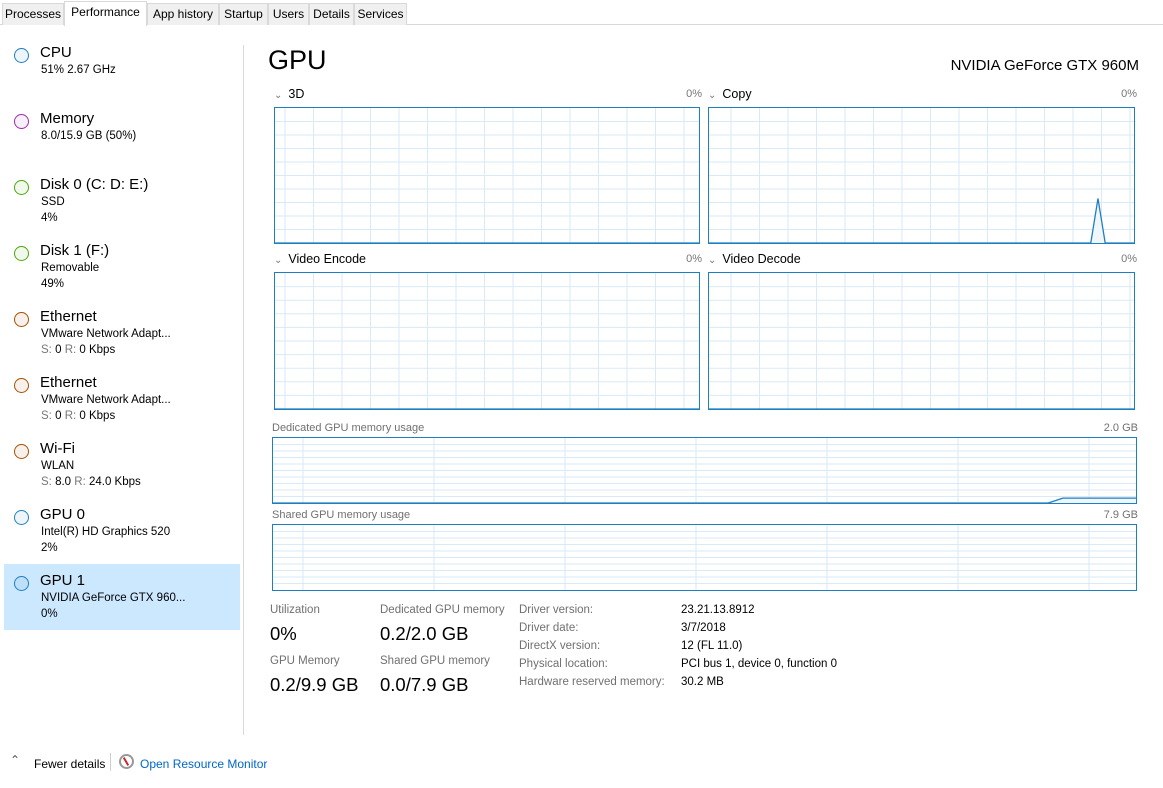  I want to click on dedicated-memory-stat-value: 0.2/2.0 GB, so click(424, 633).